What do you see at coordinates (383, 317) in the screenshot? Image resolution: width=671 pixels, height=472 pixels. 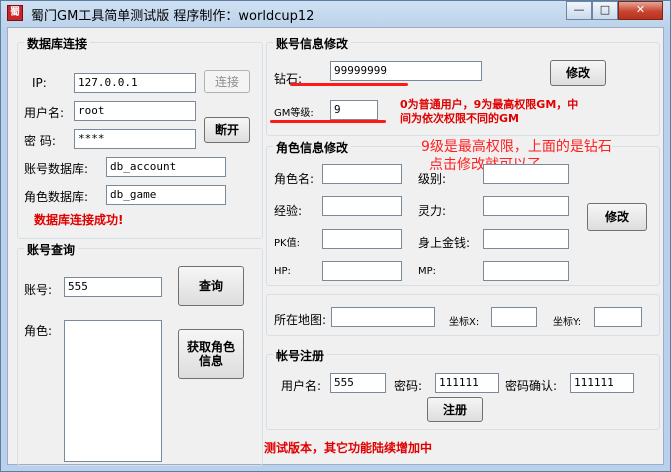 I see `map-input` at bounding box center [383, 317].